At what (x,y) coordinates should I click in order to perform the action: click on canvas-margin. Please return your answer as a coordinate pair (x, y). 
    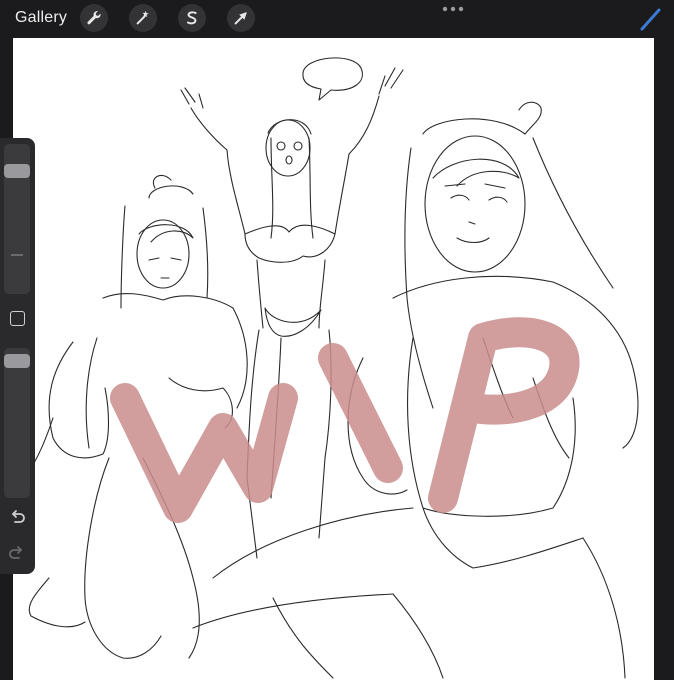
    Looking at the image, I should click on (664, 359).